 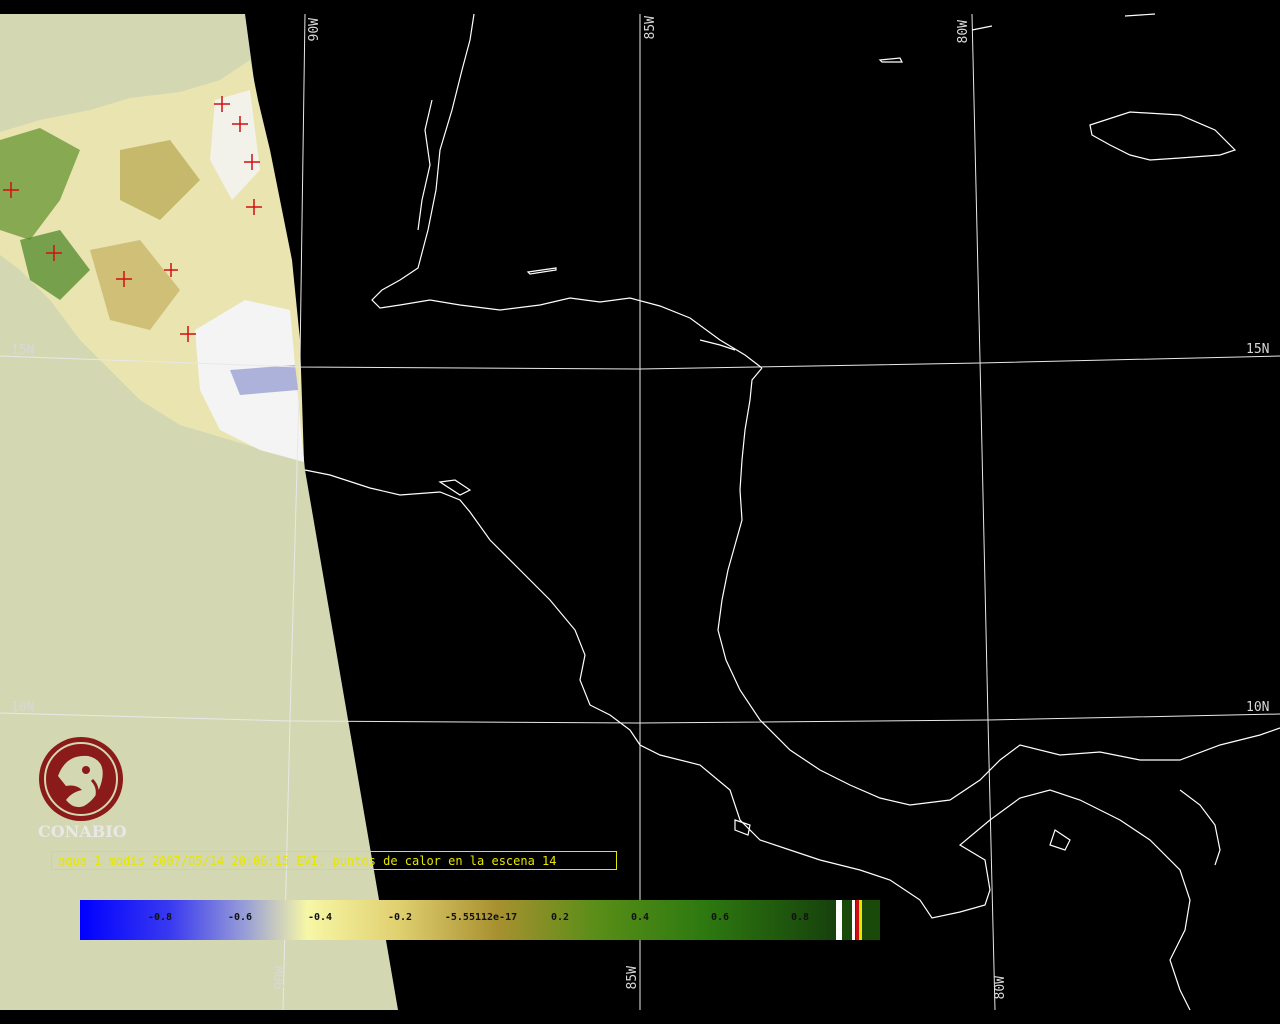 What do you see at coordinates (560, 917) in the screenshot?
I see `colorbar-tick: 0.2` at bounding box center [560, 917].